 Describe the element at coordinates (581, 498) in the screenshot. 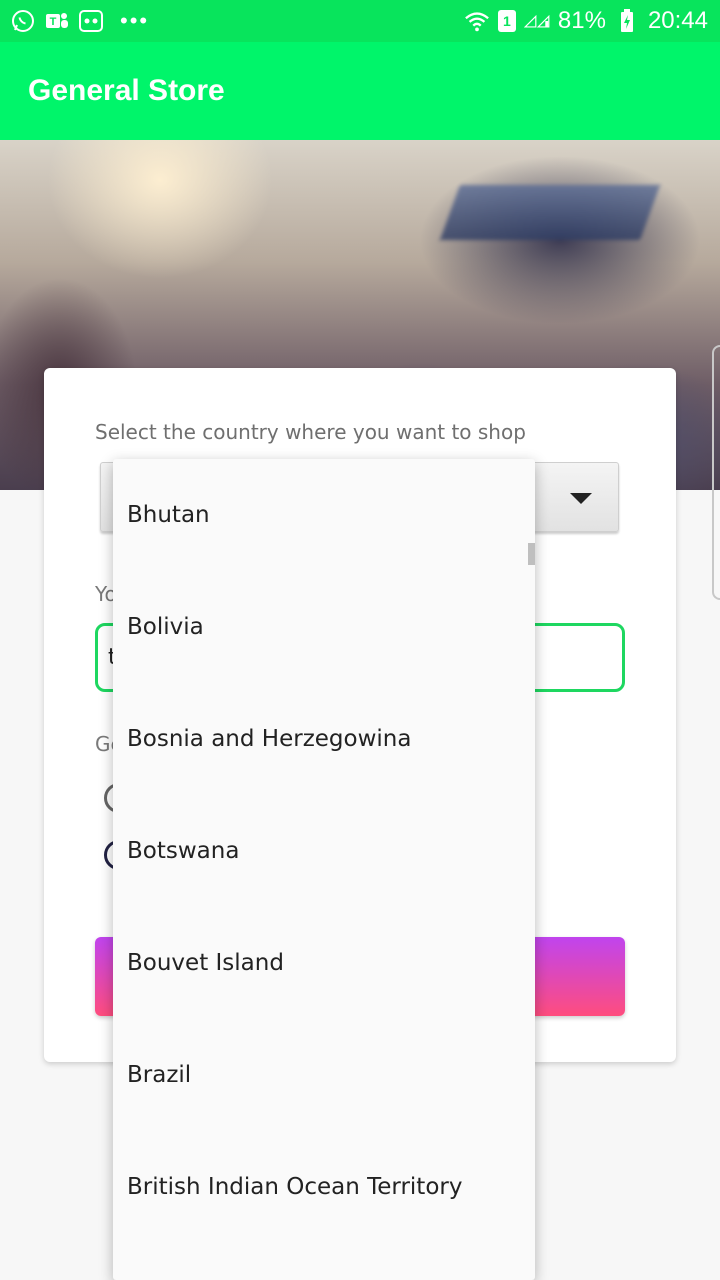

I see `dropdown-arrow-icon` at that location.